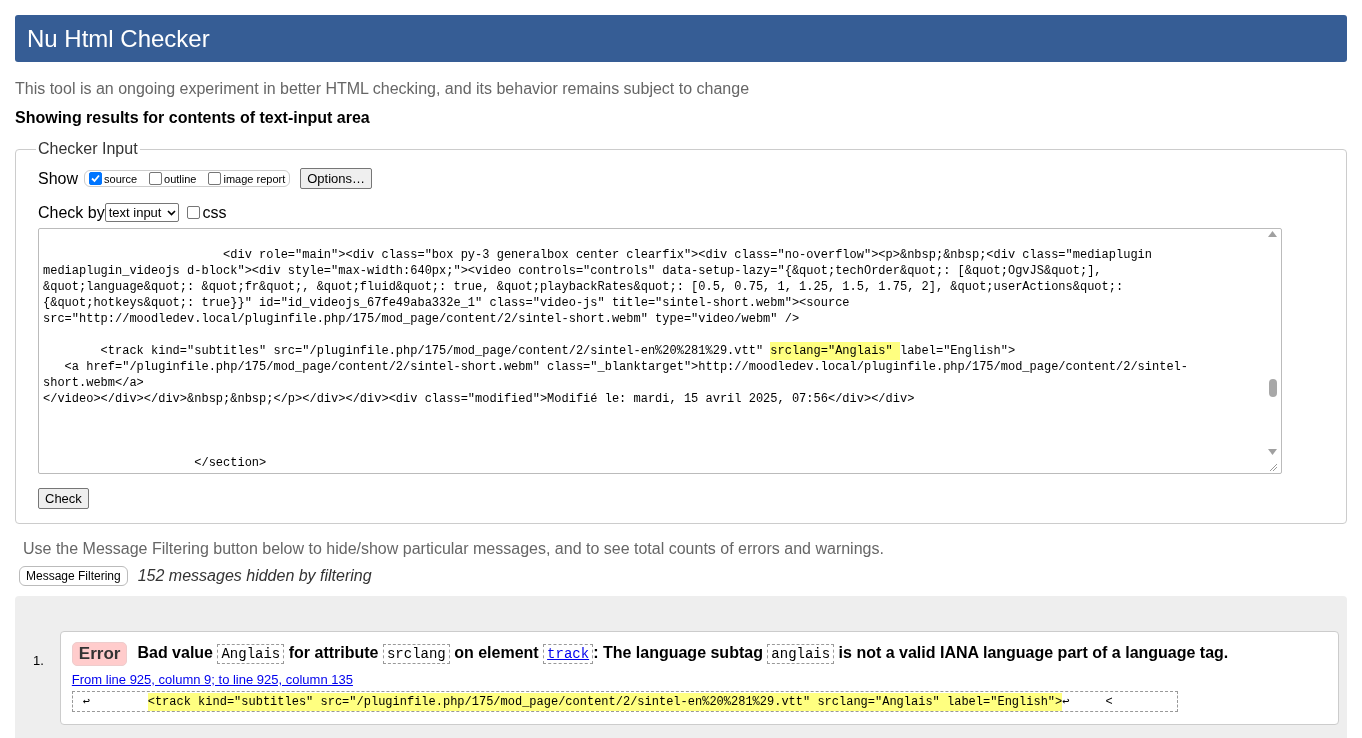  Describe the element at coordinates (422, 319) in the screenshot. I see `source-code-line: src="http://moodledev.local/pluginfile.php/175/mod_page/content/2/sintel-short.webm" type="video/webm" />` at that location.